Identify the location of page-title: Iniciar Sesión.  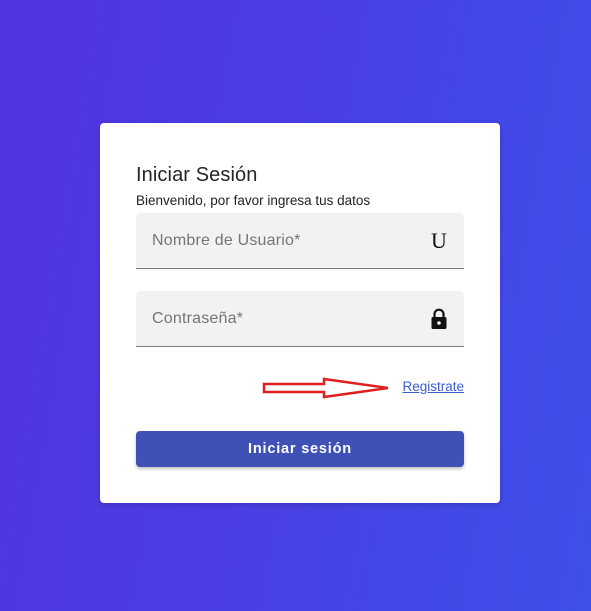
(197, 175).